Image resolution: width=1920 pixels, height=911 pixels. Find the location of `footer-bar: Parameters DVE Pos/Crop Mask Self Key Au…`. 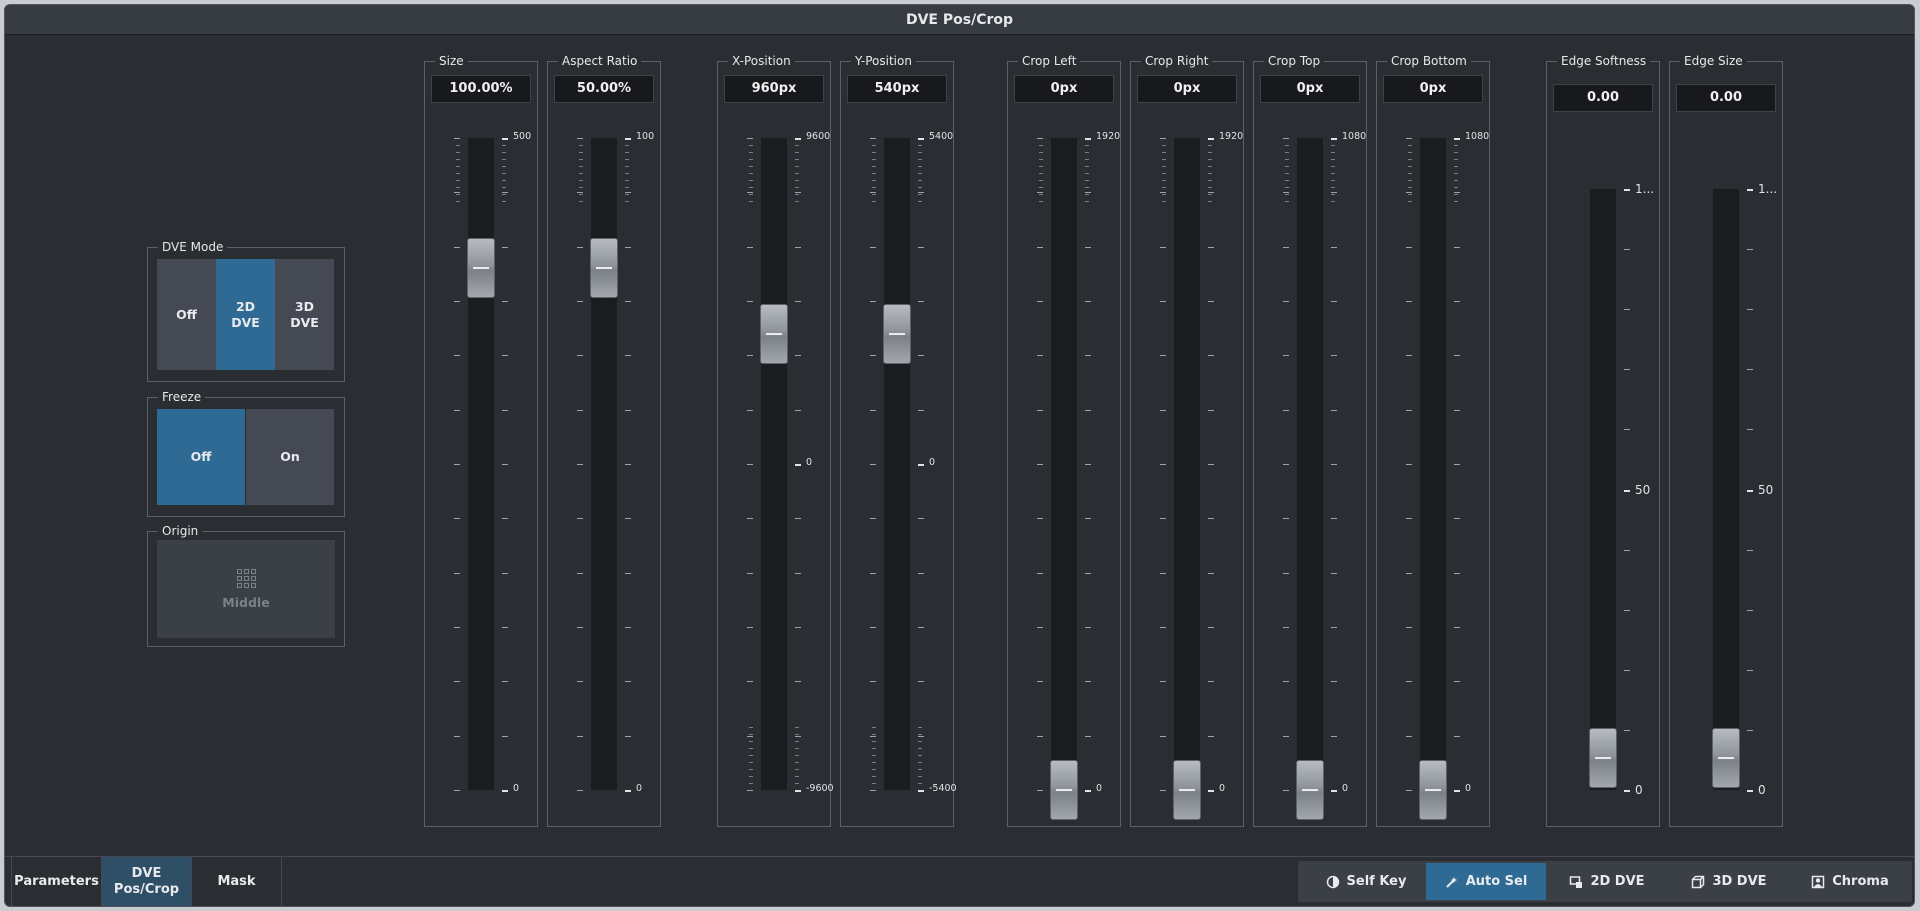

footer-bar: Parameters DVE Pos/Crop Mask Self Key Au… is located at coordinates (959, 881).